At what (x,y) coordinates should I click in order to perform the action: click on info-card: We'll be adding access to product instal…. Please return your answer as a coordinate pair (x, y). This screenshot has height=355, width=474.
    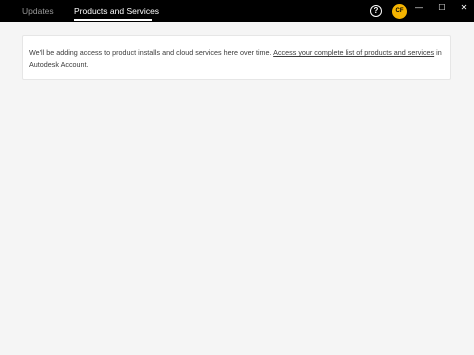
    Looking at the image, I should click on (236, 57).